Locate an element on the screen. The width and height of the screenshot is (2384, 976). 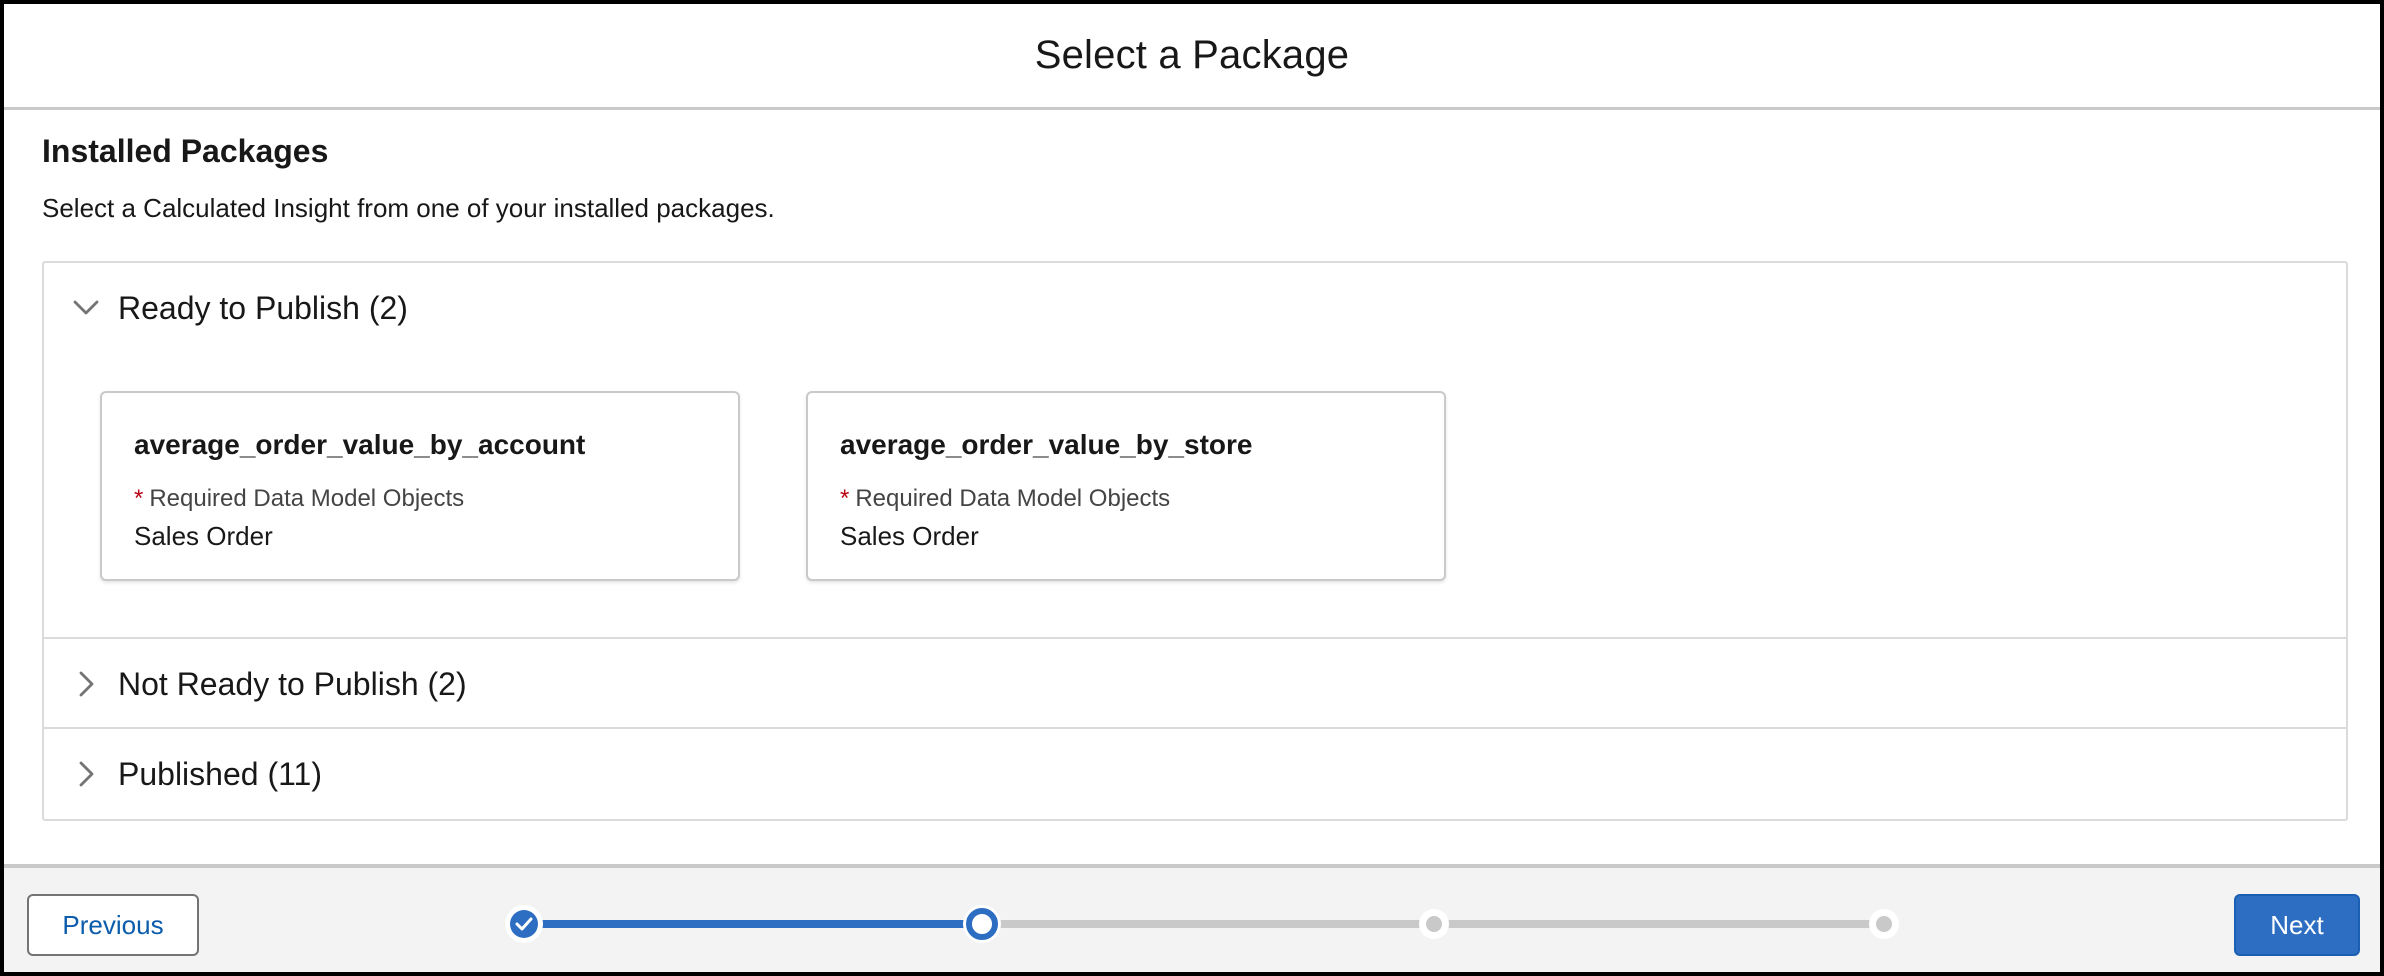
card-title: average_order_value_by_store is located at coordinates (1046, 444).